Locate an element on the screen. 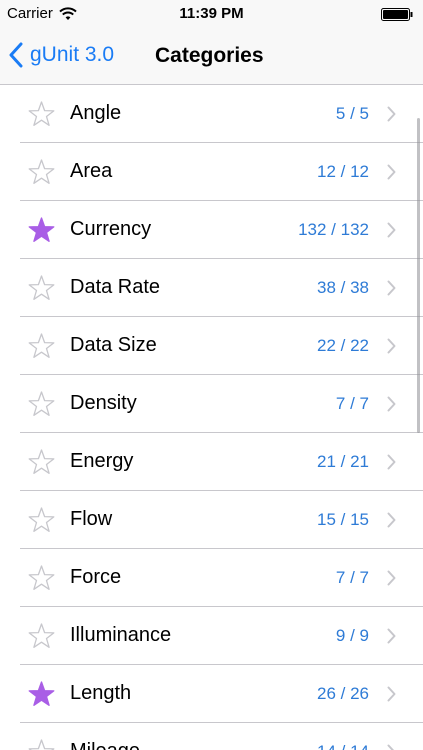 Image resolution: width=423 pixels, height=750 pixels. table-row: Mileage 14 / 14 is located at coordinates (211, 736).